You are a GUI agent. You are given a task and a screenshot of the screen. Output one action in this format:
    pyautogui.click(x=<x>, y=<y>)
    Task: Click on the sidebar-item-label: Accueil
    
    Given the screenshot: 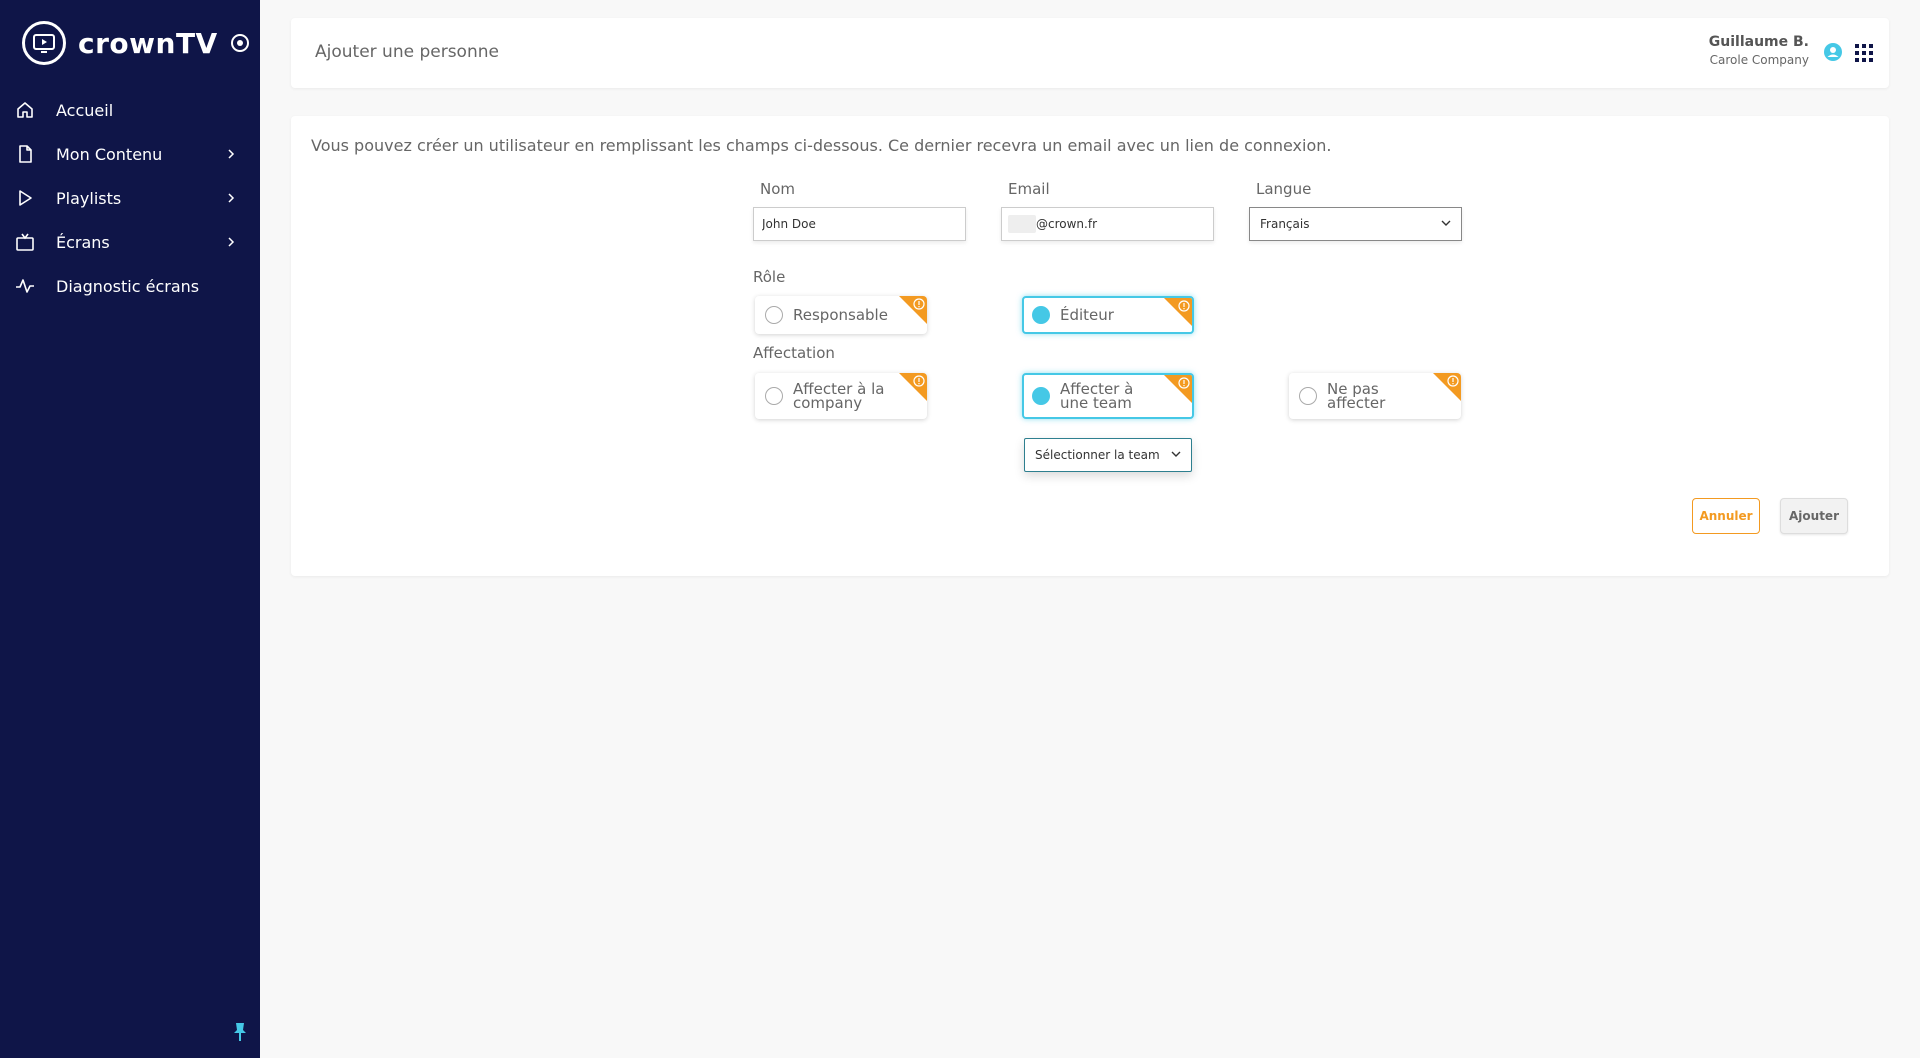 What is the action you would take?
    pyautogui.click(x=85, y=110)
    